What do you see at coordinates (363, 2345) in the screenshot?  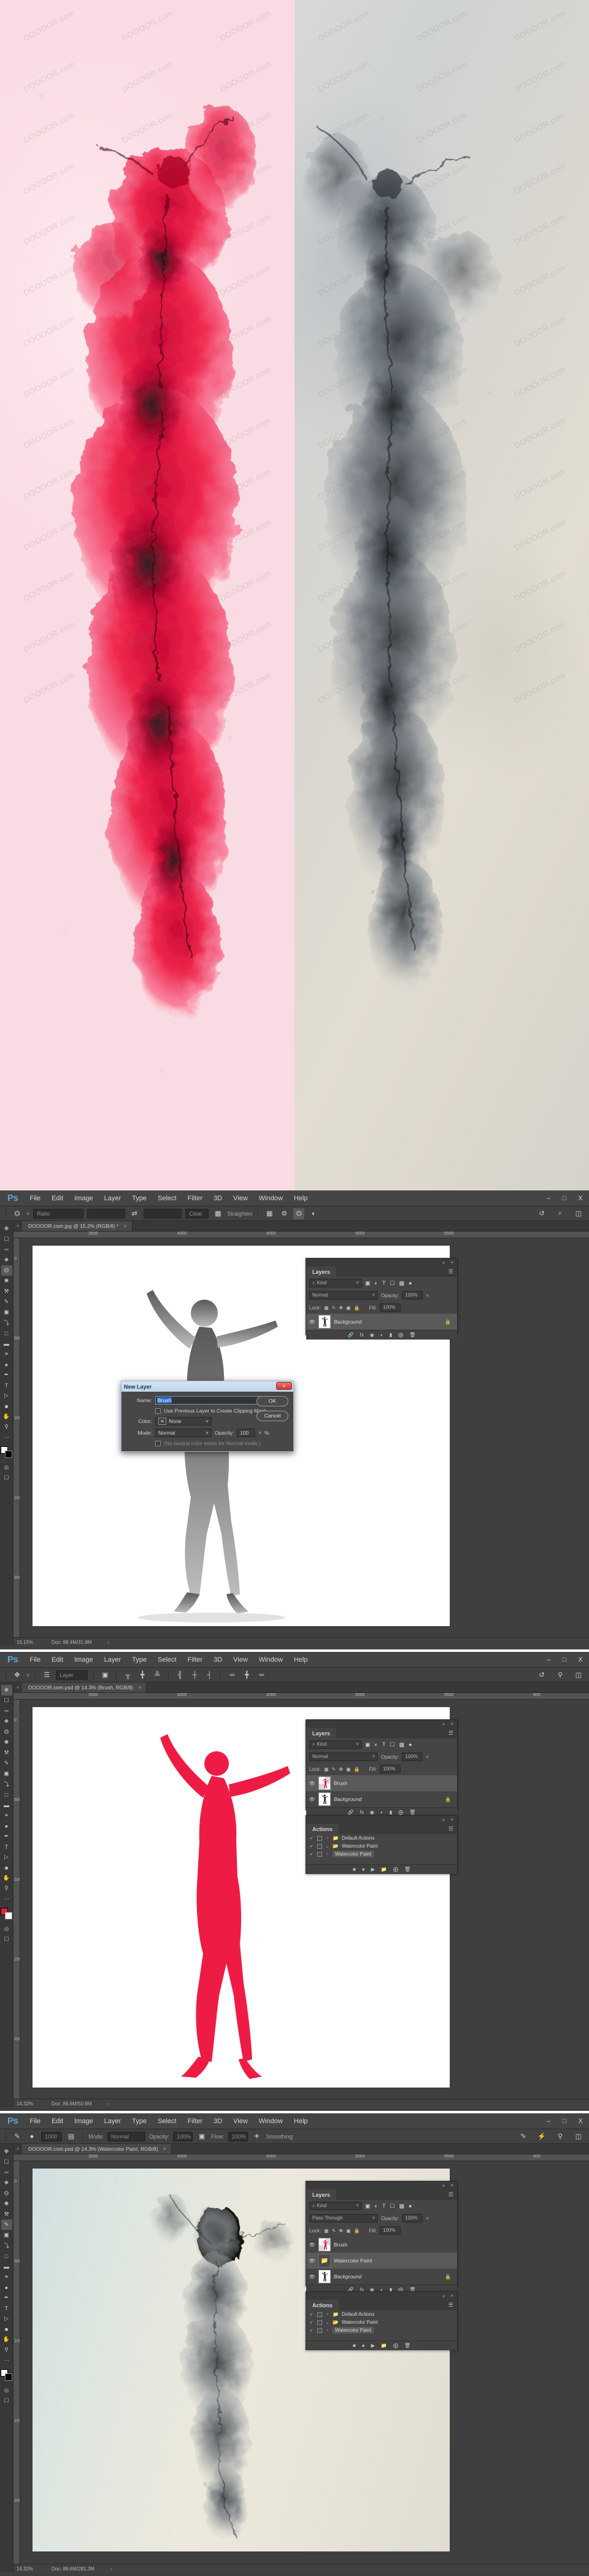 I see `record-icon: ●` at bounding box center [363, 2345].